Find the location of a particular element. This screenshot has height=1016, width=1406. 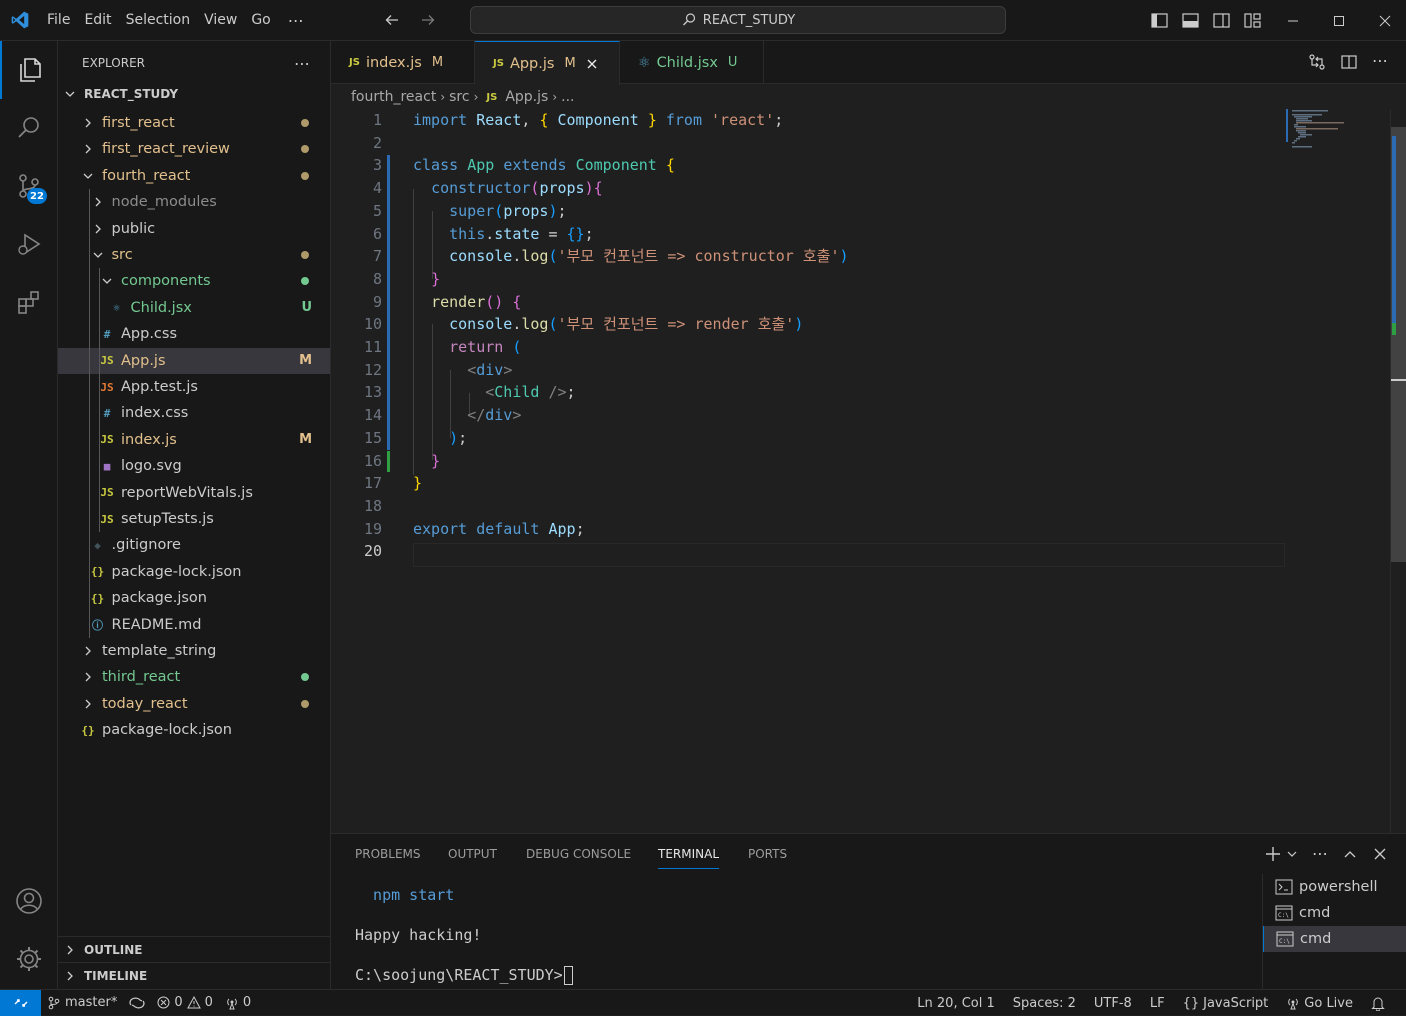

encoding-status: UTF-8 is located at coordinates (1113, 1003).